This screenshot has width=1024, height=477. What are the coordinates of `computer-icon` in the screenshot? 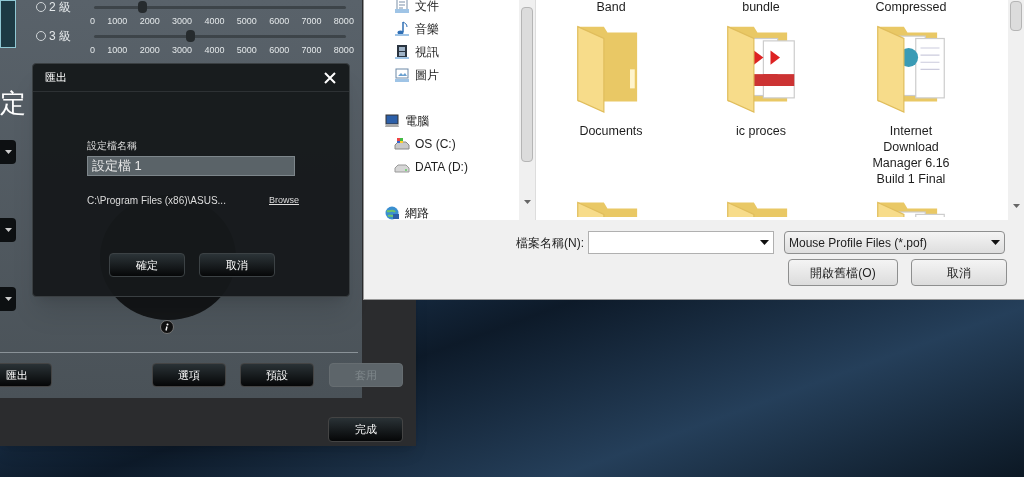 It's located at (392, 120).